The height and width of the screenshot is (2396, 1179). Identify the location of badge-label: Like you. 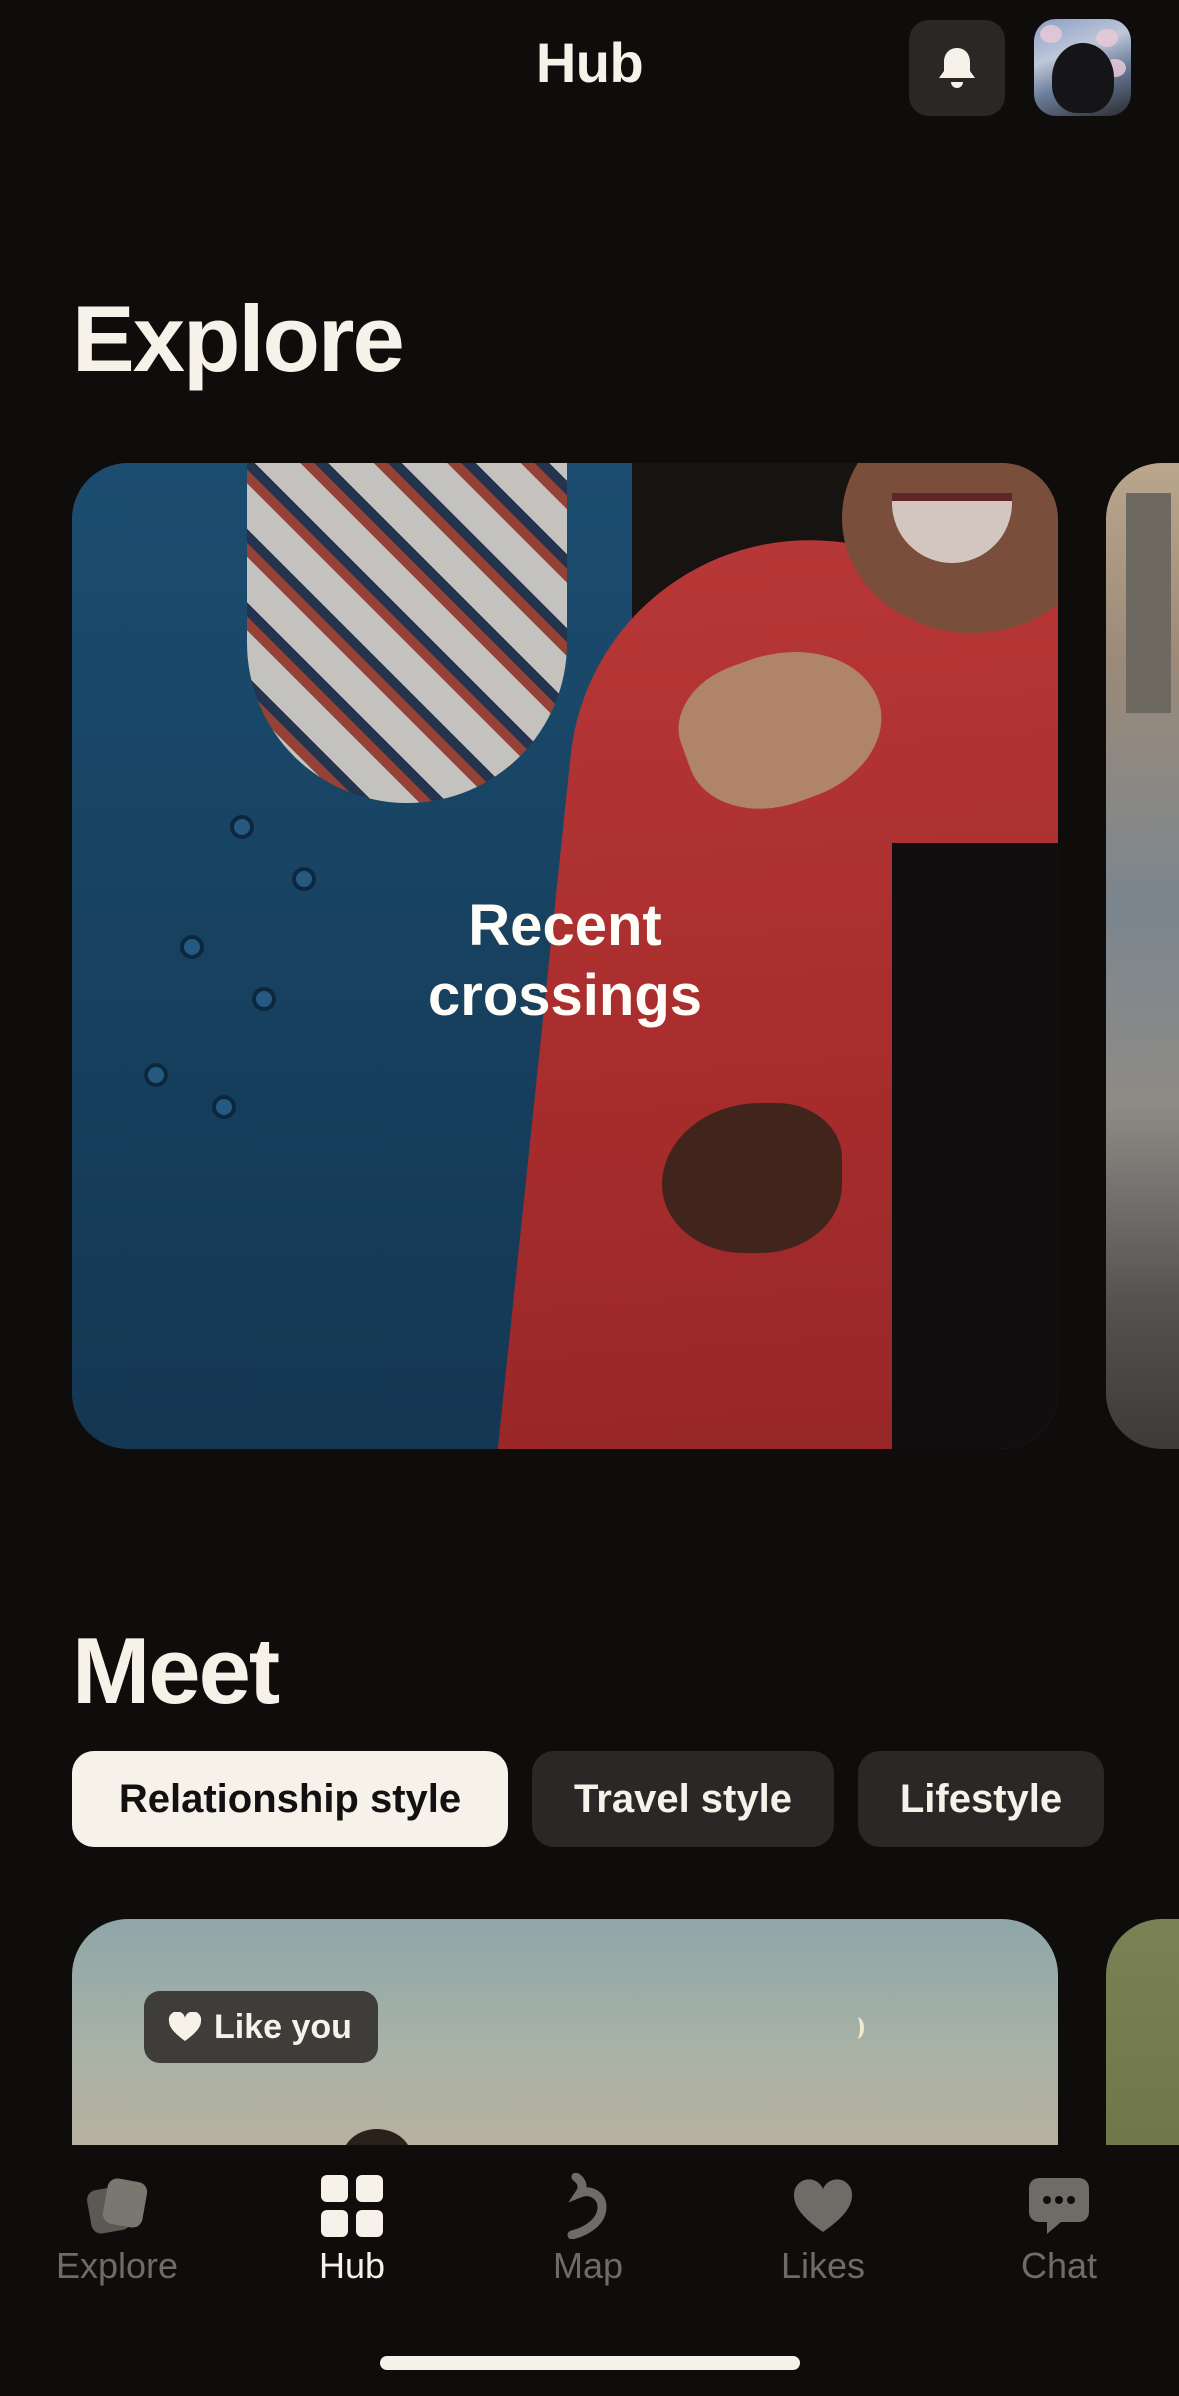
(283, 2026).